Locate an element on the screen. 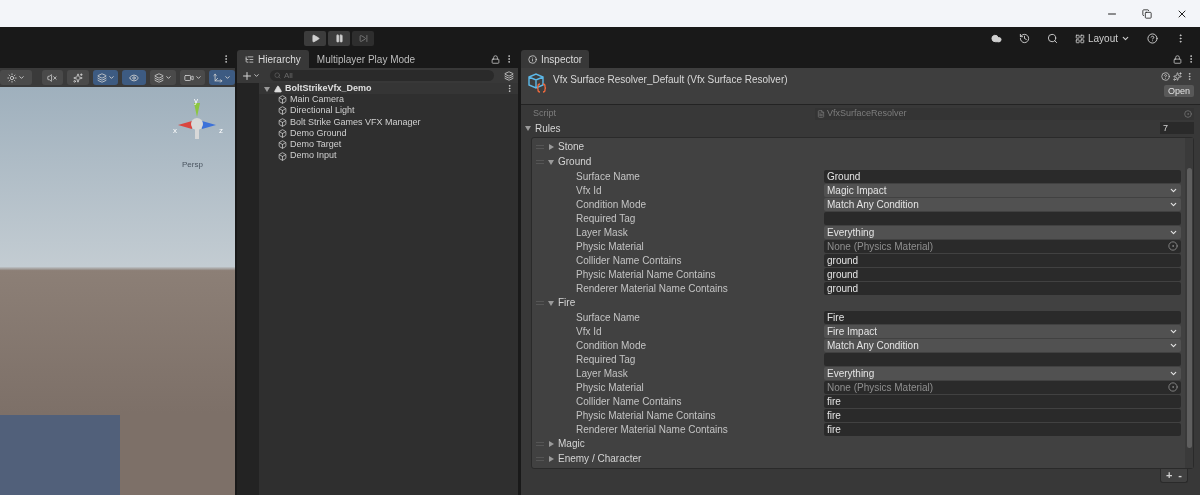 The image size is (1200, 495). script-file-icon is located at coordinates (821, 114).